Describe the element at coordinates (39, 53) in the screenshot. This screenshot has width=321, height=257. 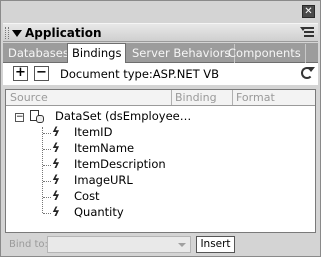
I see `tab-databases: Databases` at that location.